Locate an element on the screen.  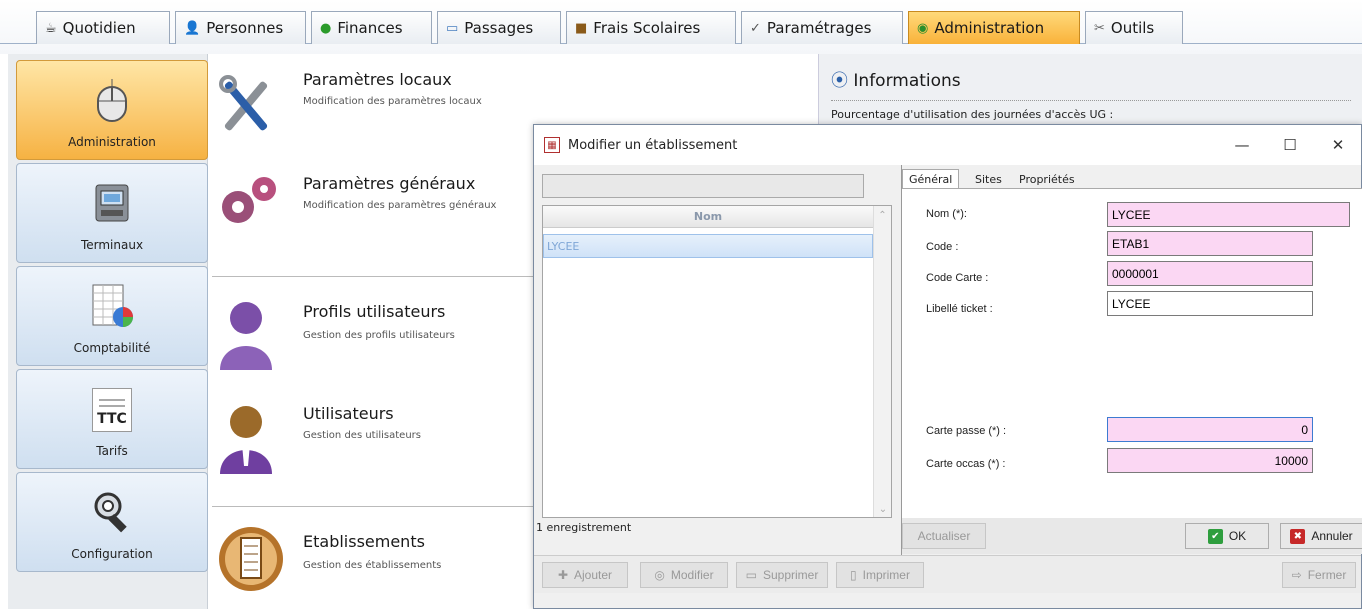
spreadsheet-chart-icon is located at coordinates (112, 306).